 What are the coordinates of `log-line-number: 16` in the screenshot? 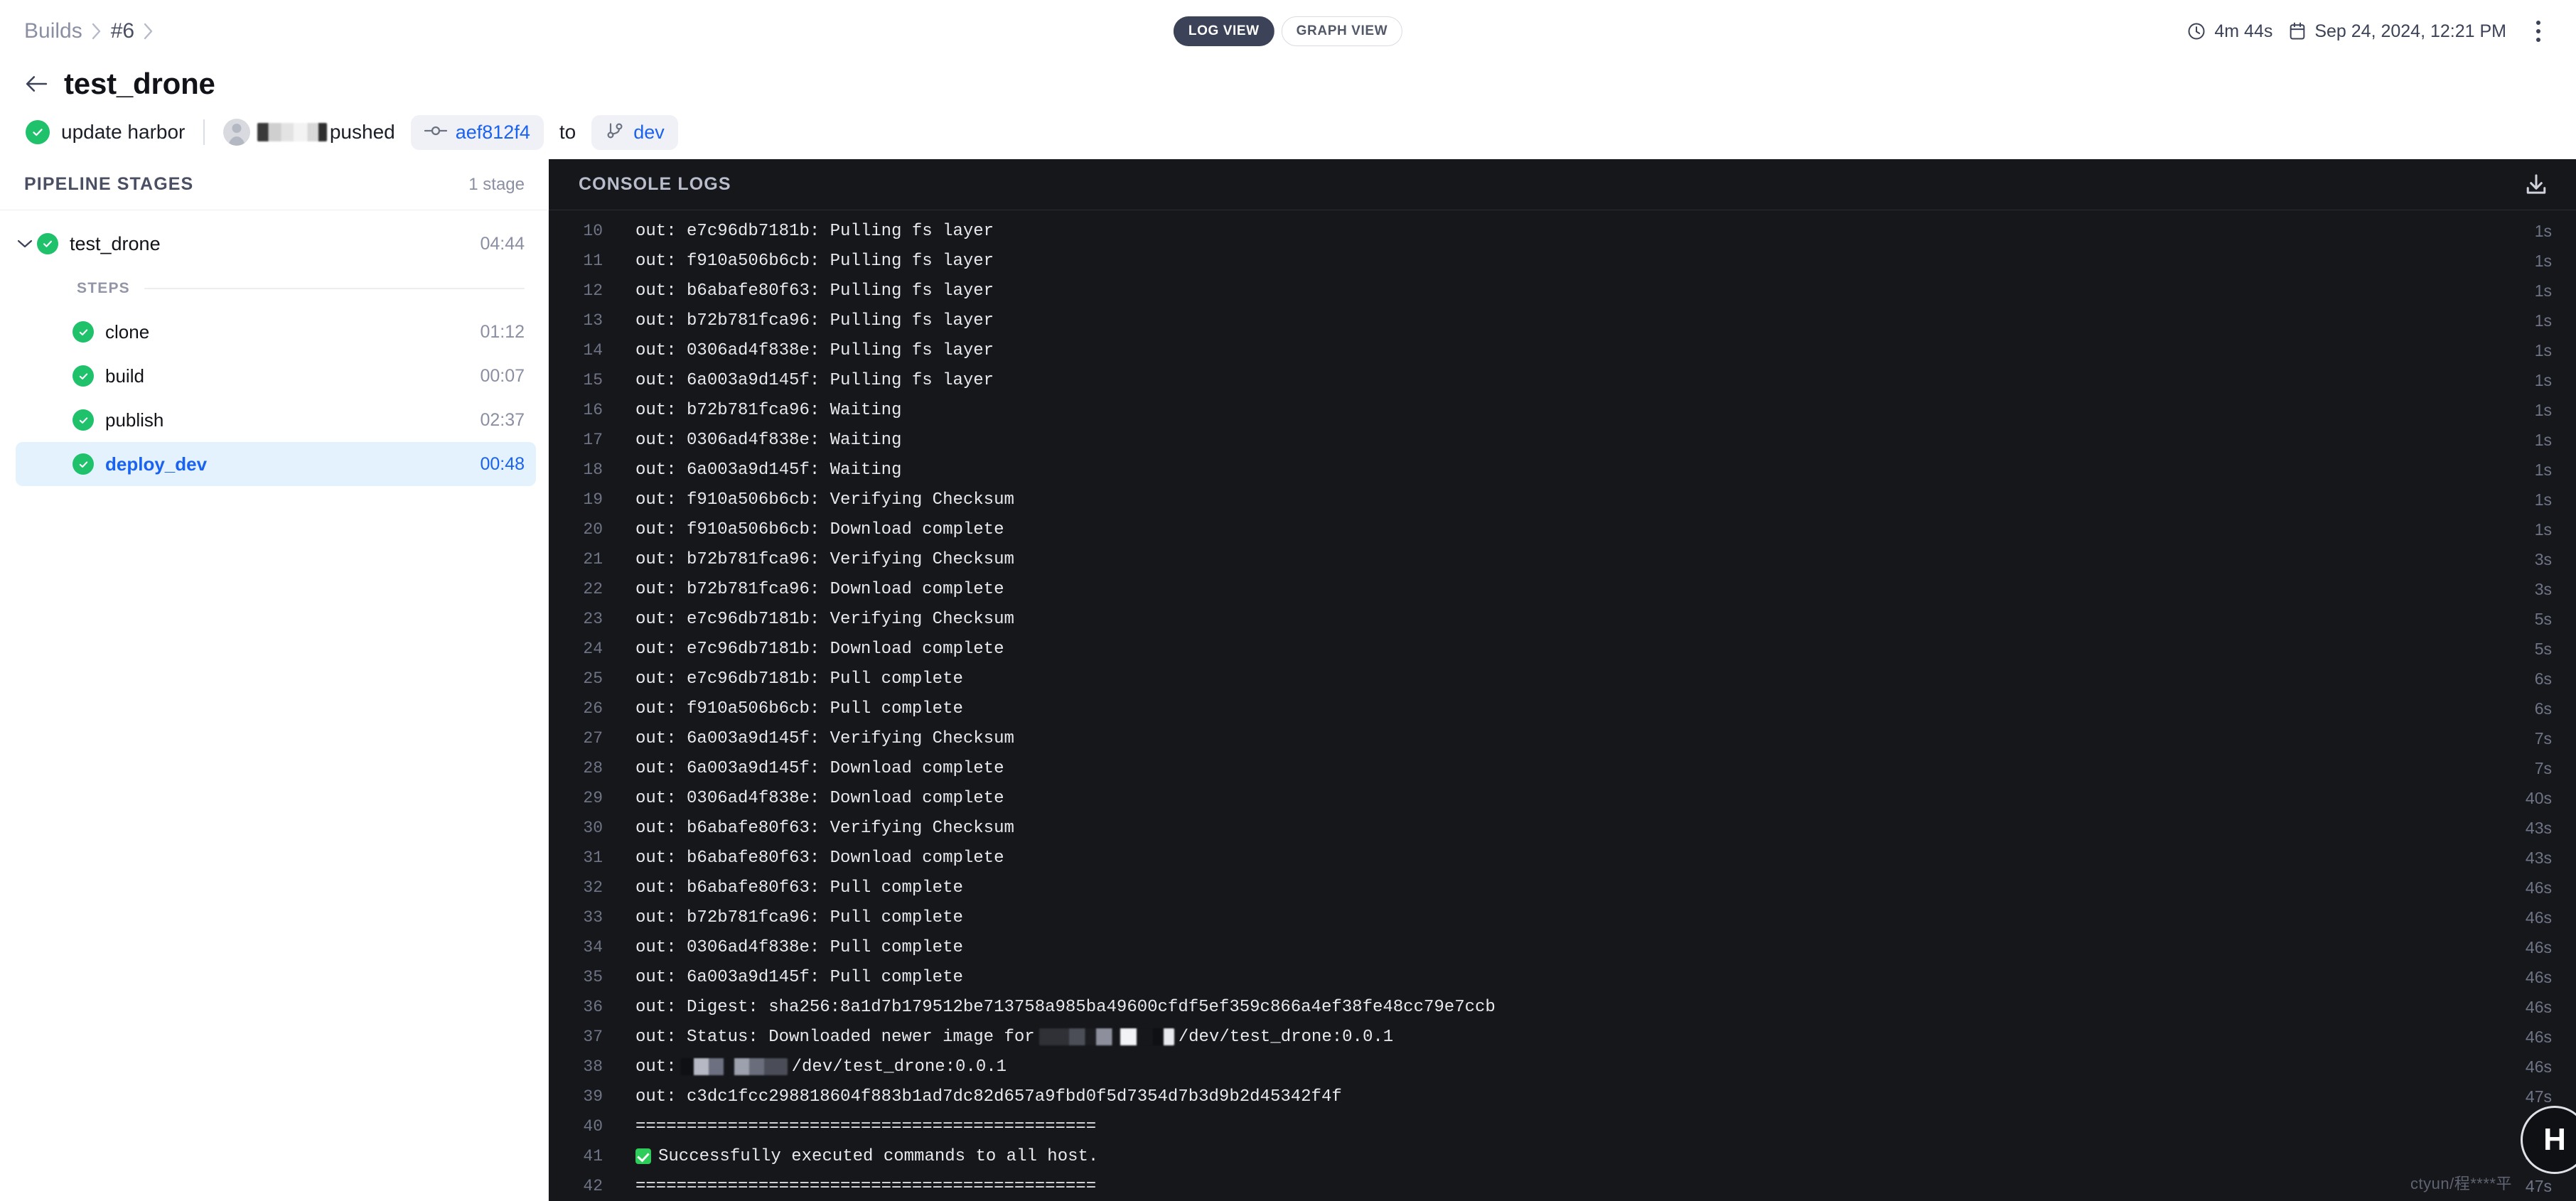 It's located at (593, 410).